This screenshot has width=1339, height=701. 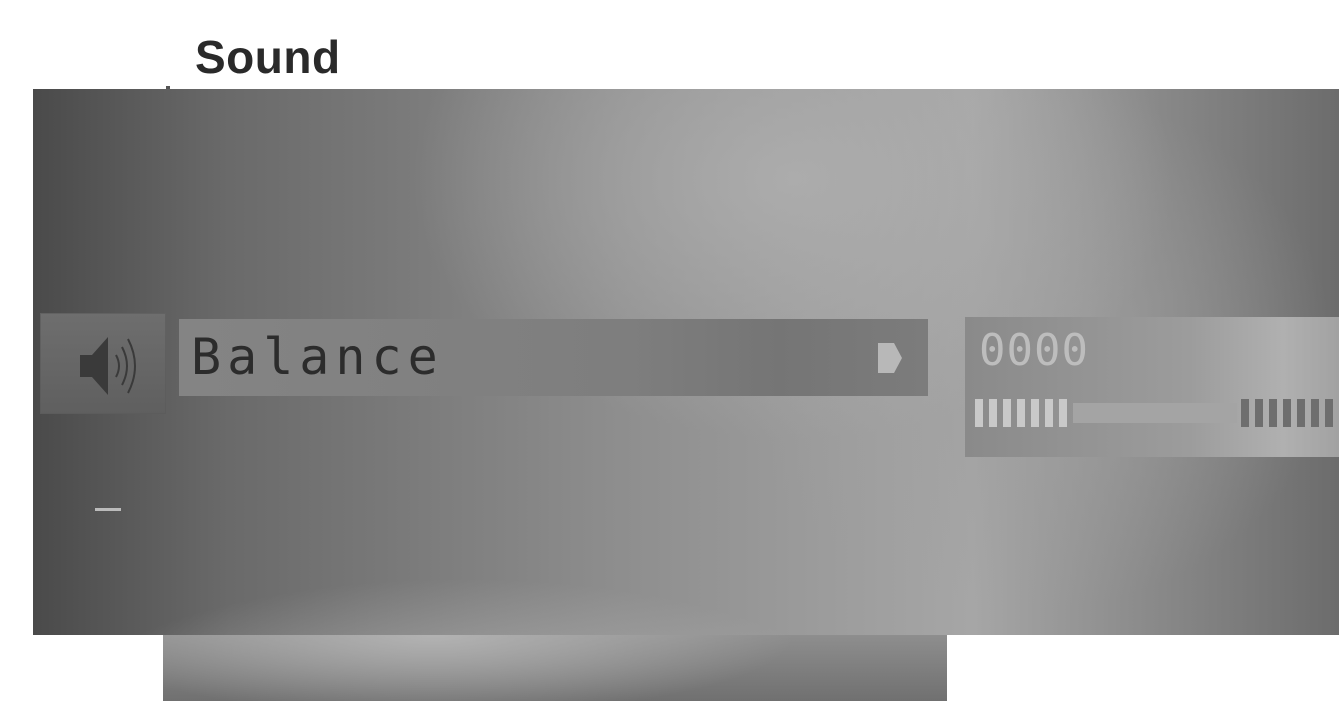 I want to click on balance-track, so click(x=1155, y=413).